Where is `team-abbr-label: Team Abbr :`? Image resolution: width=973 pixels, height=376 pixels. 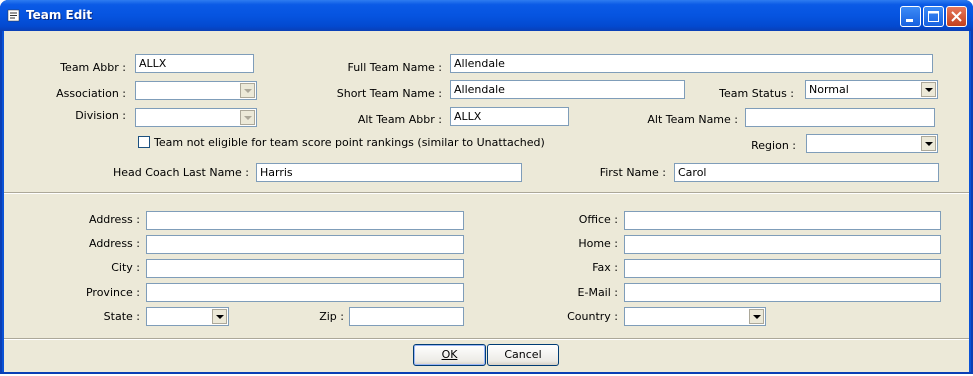
team-abbr-label: Team Abbr : is located at coordinates (93, 67).